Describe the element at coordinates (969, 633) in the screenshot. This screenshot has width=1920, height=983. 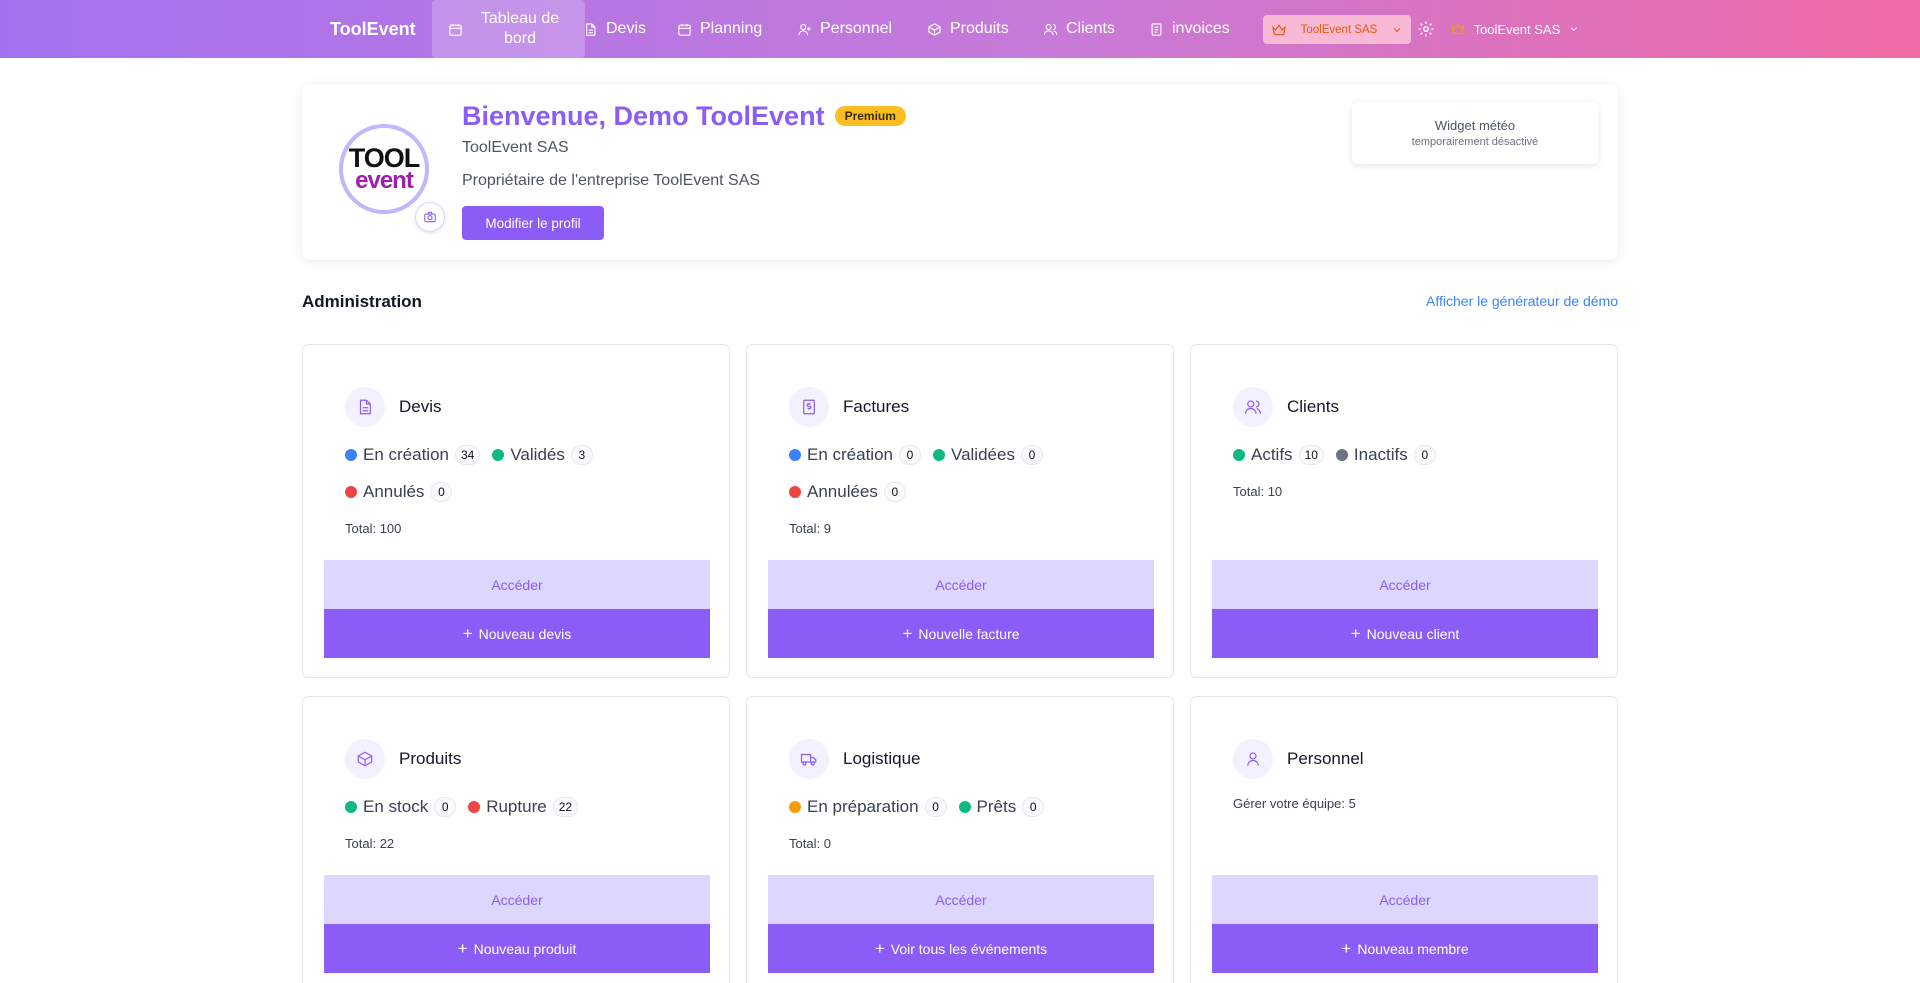
I see `button-label: Nouvelle facture` at that location.